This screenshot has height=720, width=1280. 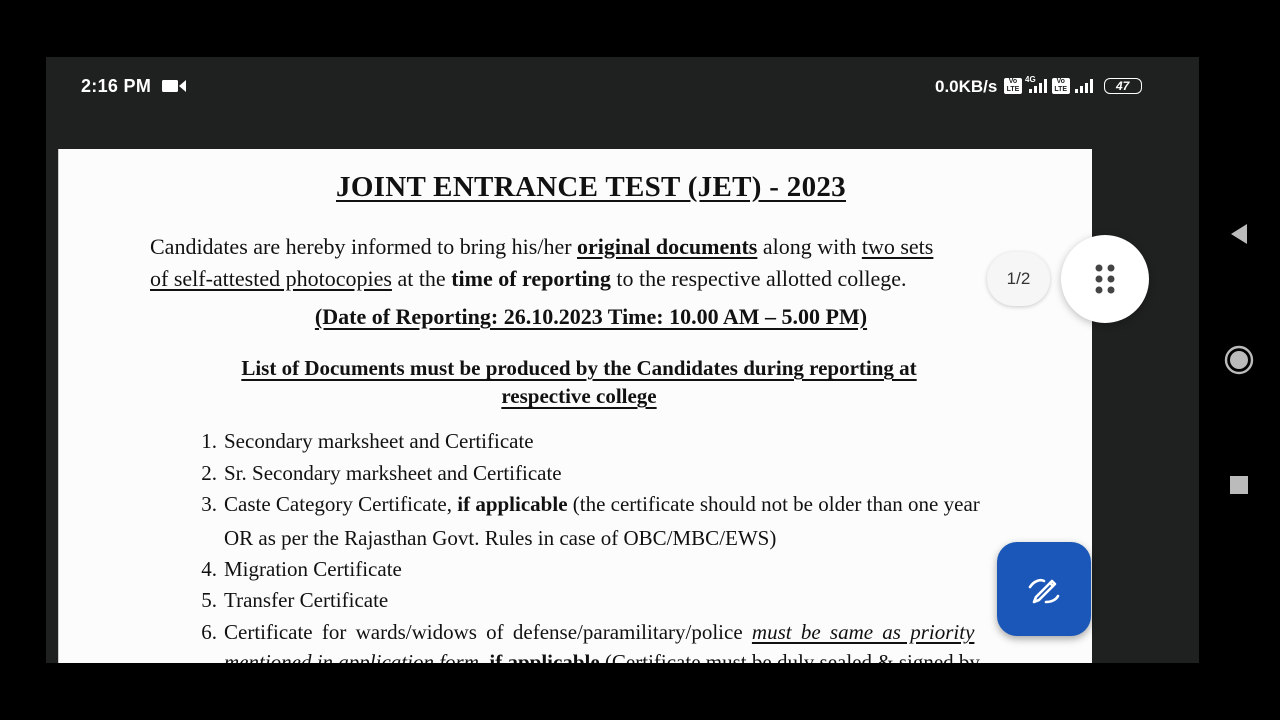 I want to click on home-circle-icon, so click(x=1239, y=360).